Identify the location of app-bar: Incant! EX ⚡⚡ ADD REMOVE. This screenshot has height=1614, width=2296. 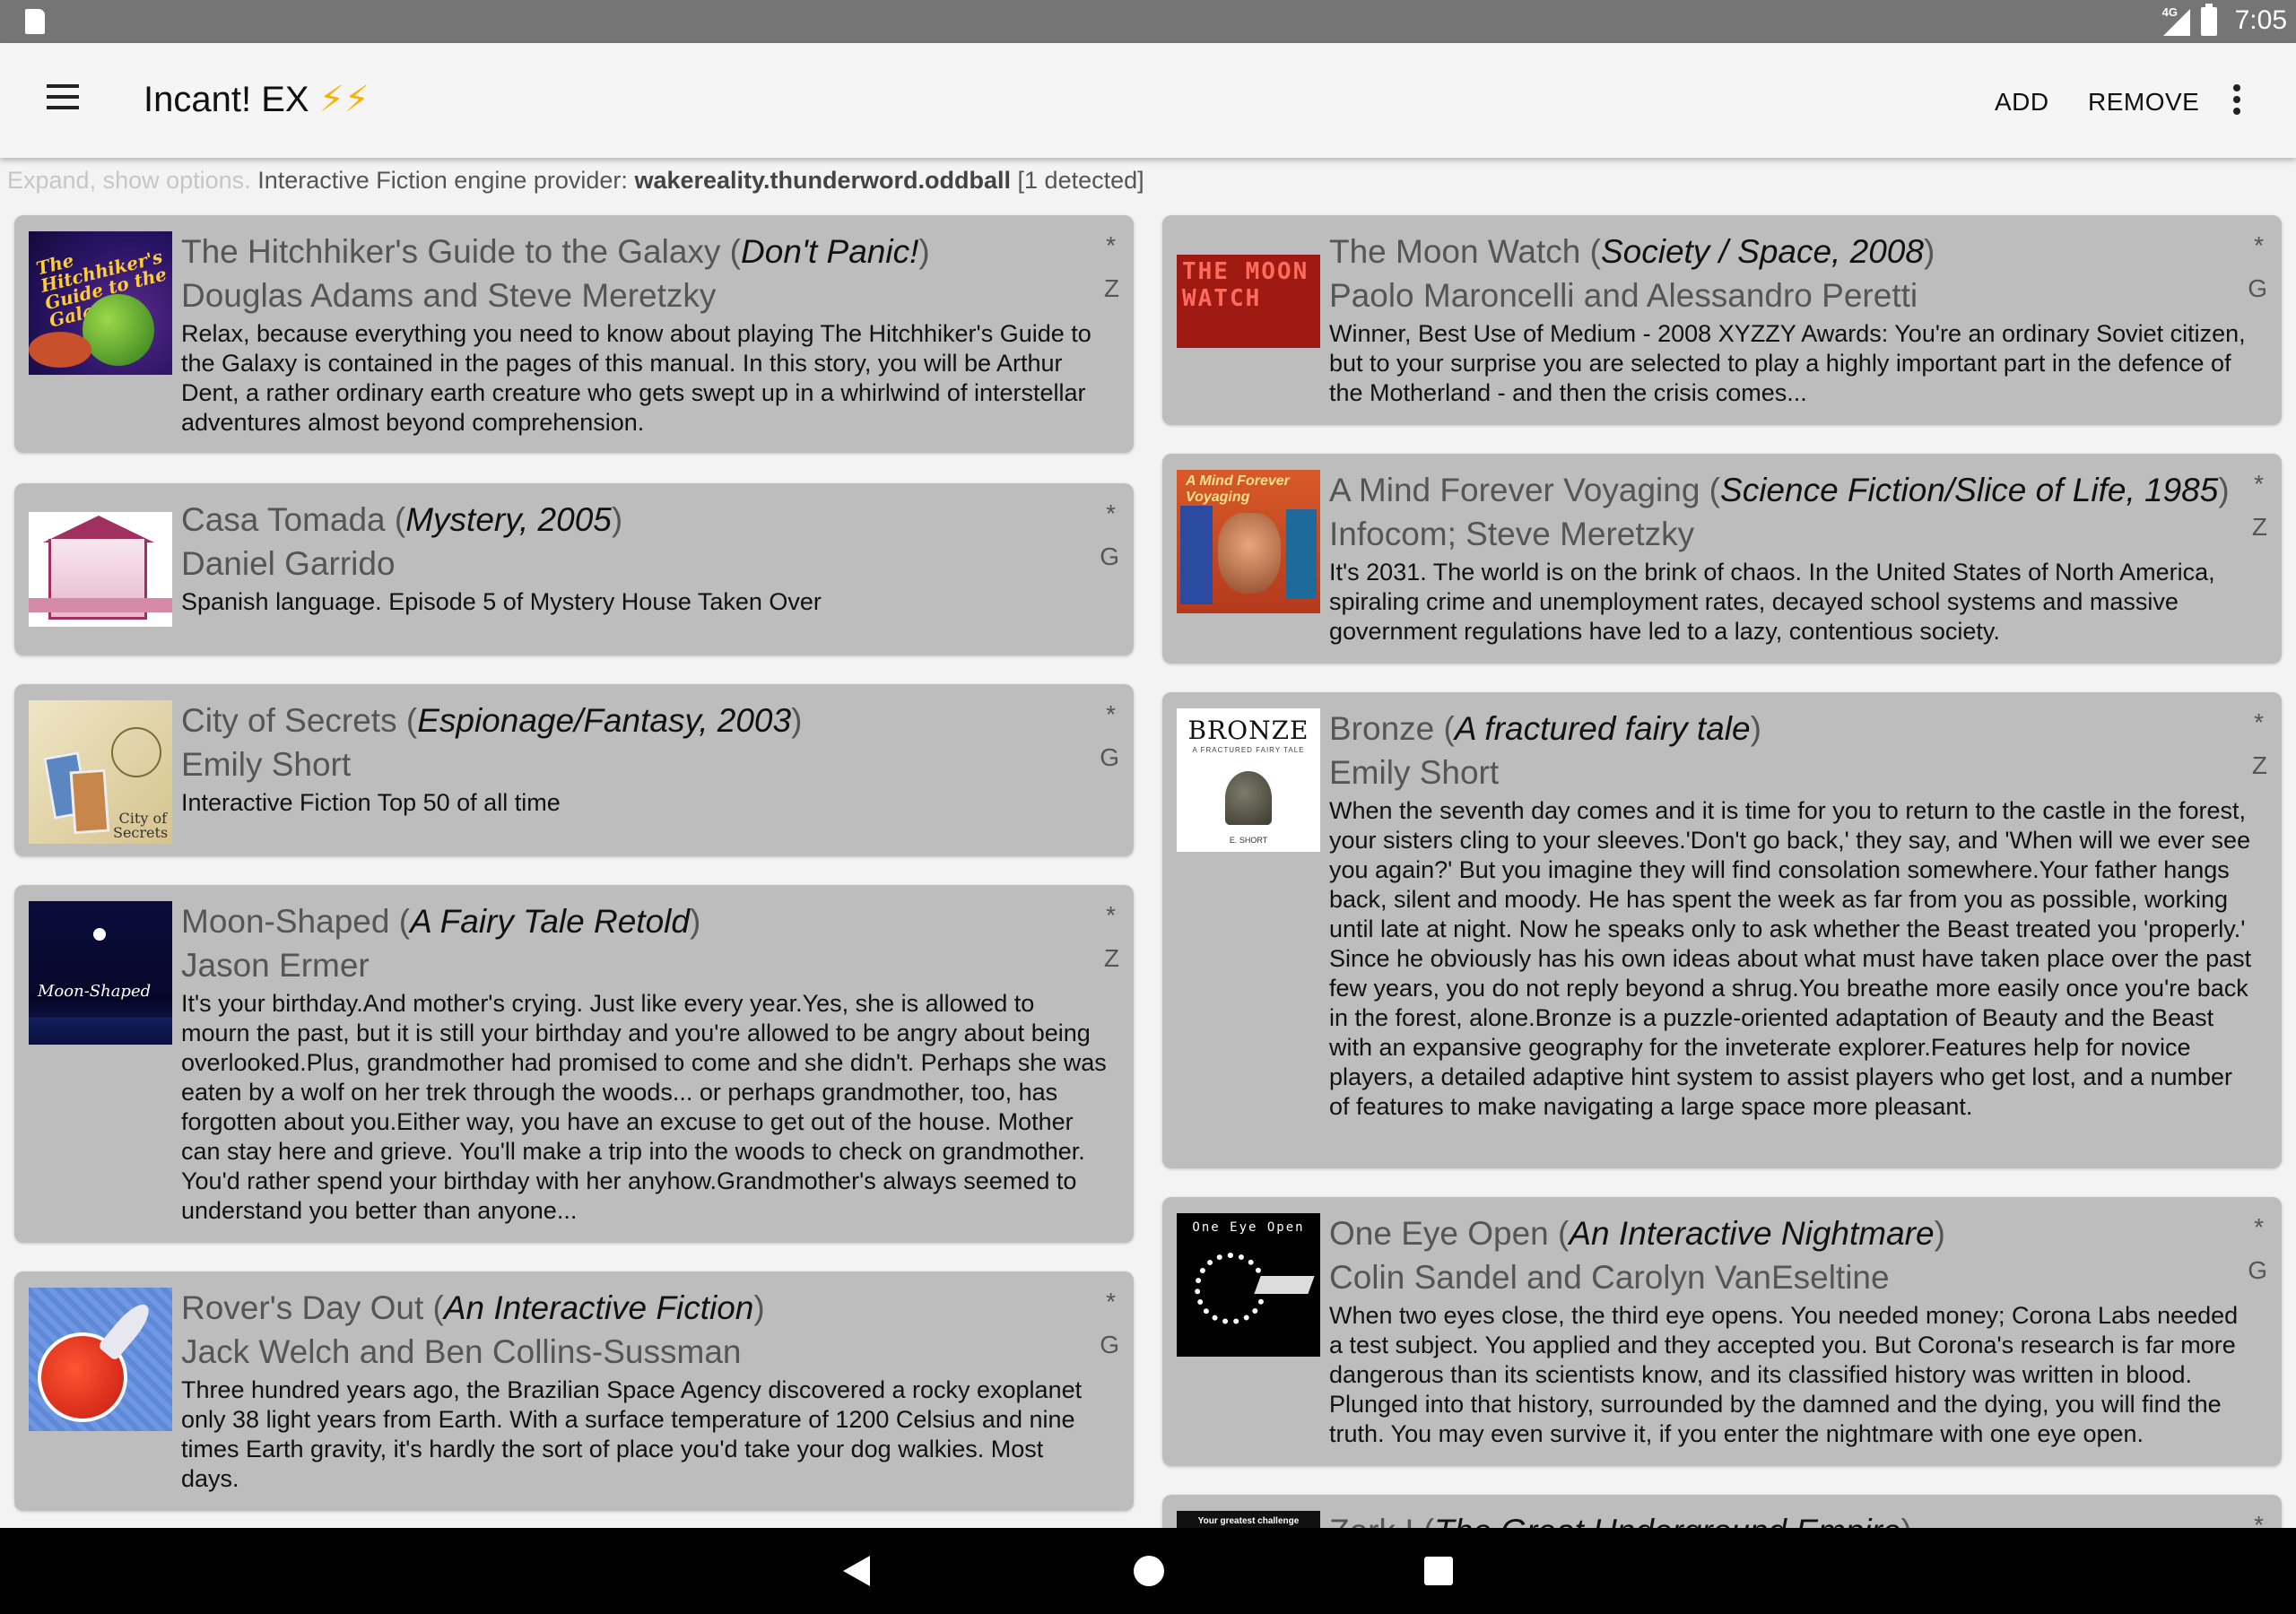
(1148, 100).